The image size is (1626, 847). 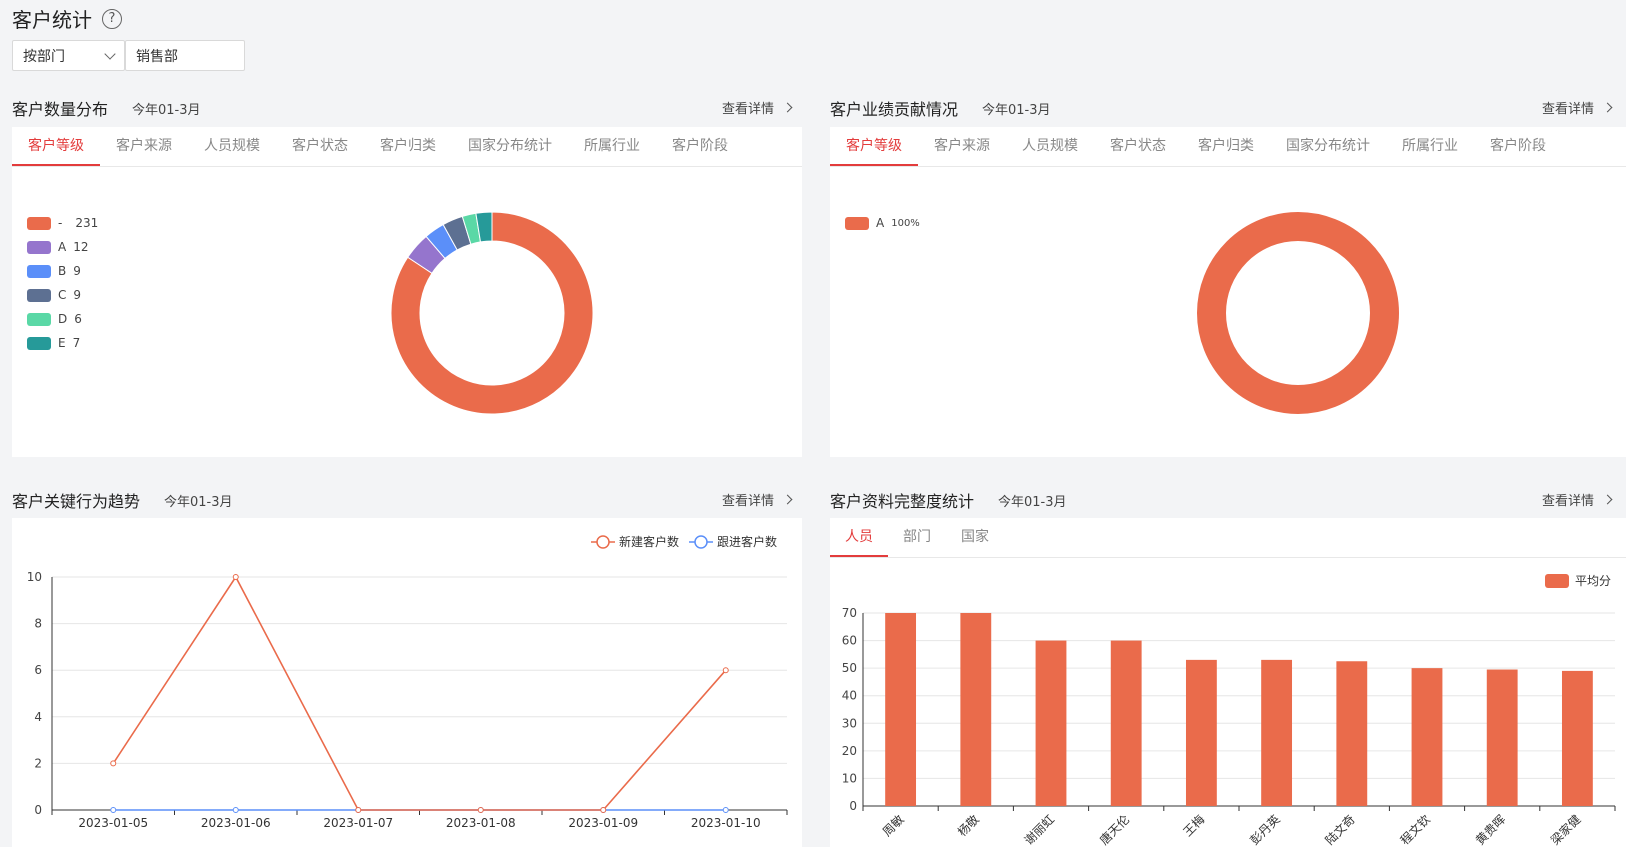 What do you see at coordinates (68, 55) in the screenshot?
I see `dimension-select: 按部门` at bounding box center [68, 55].